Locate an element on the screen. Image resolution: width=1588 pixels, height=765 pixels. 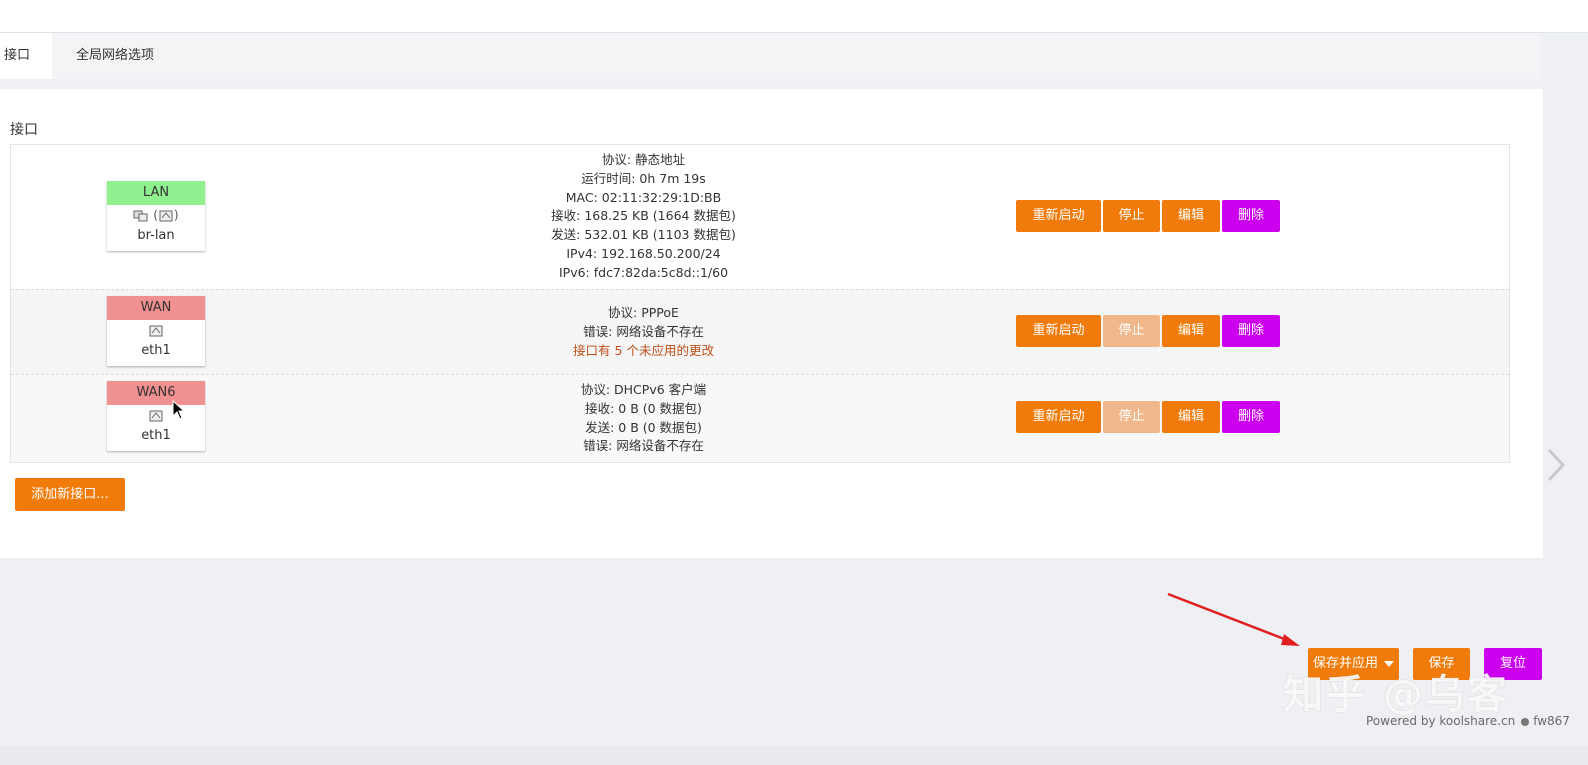
status-ipv6: IPv6: fdc7:82da:5c8d::1/60 is located at coordinates (643, 272).